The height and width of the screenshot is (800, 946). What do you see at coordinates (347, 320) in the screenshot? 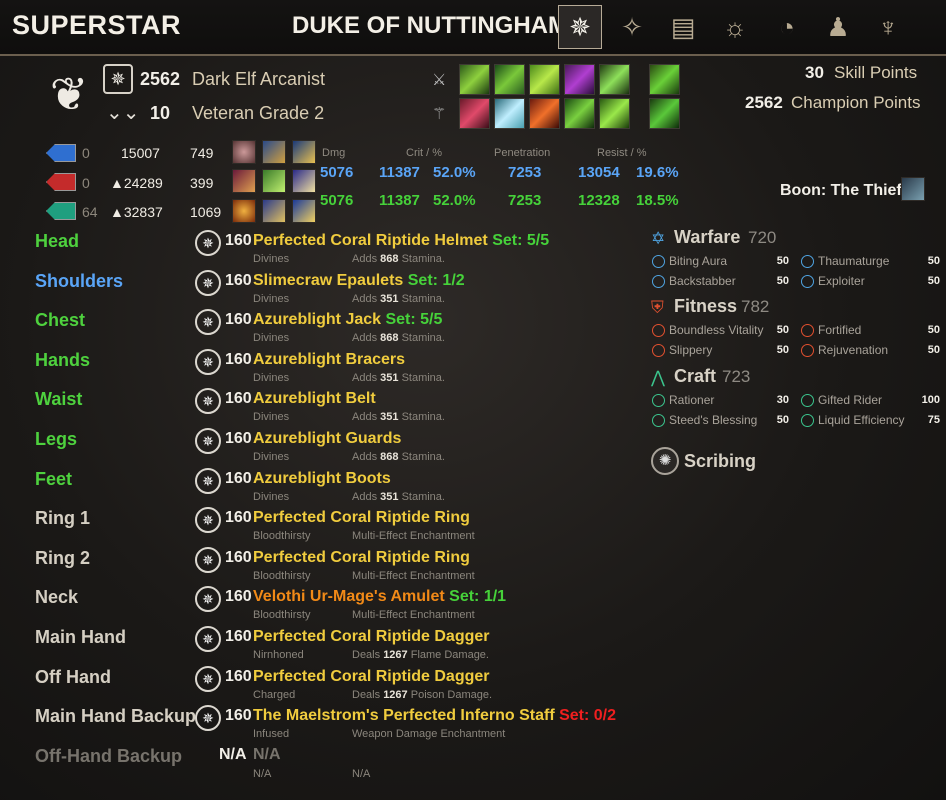
I see `gear-item-name: Azureblight Jack Set: 5/5` at bounding box center [347, 320].